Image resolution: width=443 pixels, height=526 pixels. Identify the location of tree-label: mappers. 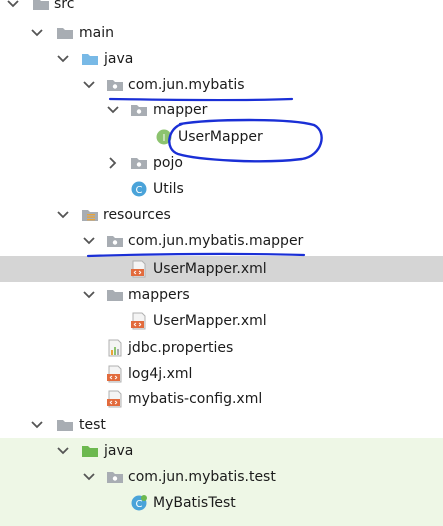
(159, 295).